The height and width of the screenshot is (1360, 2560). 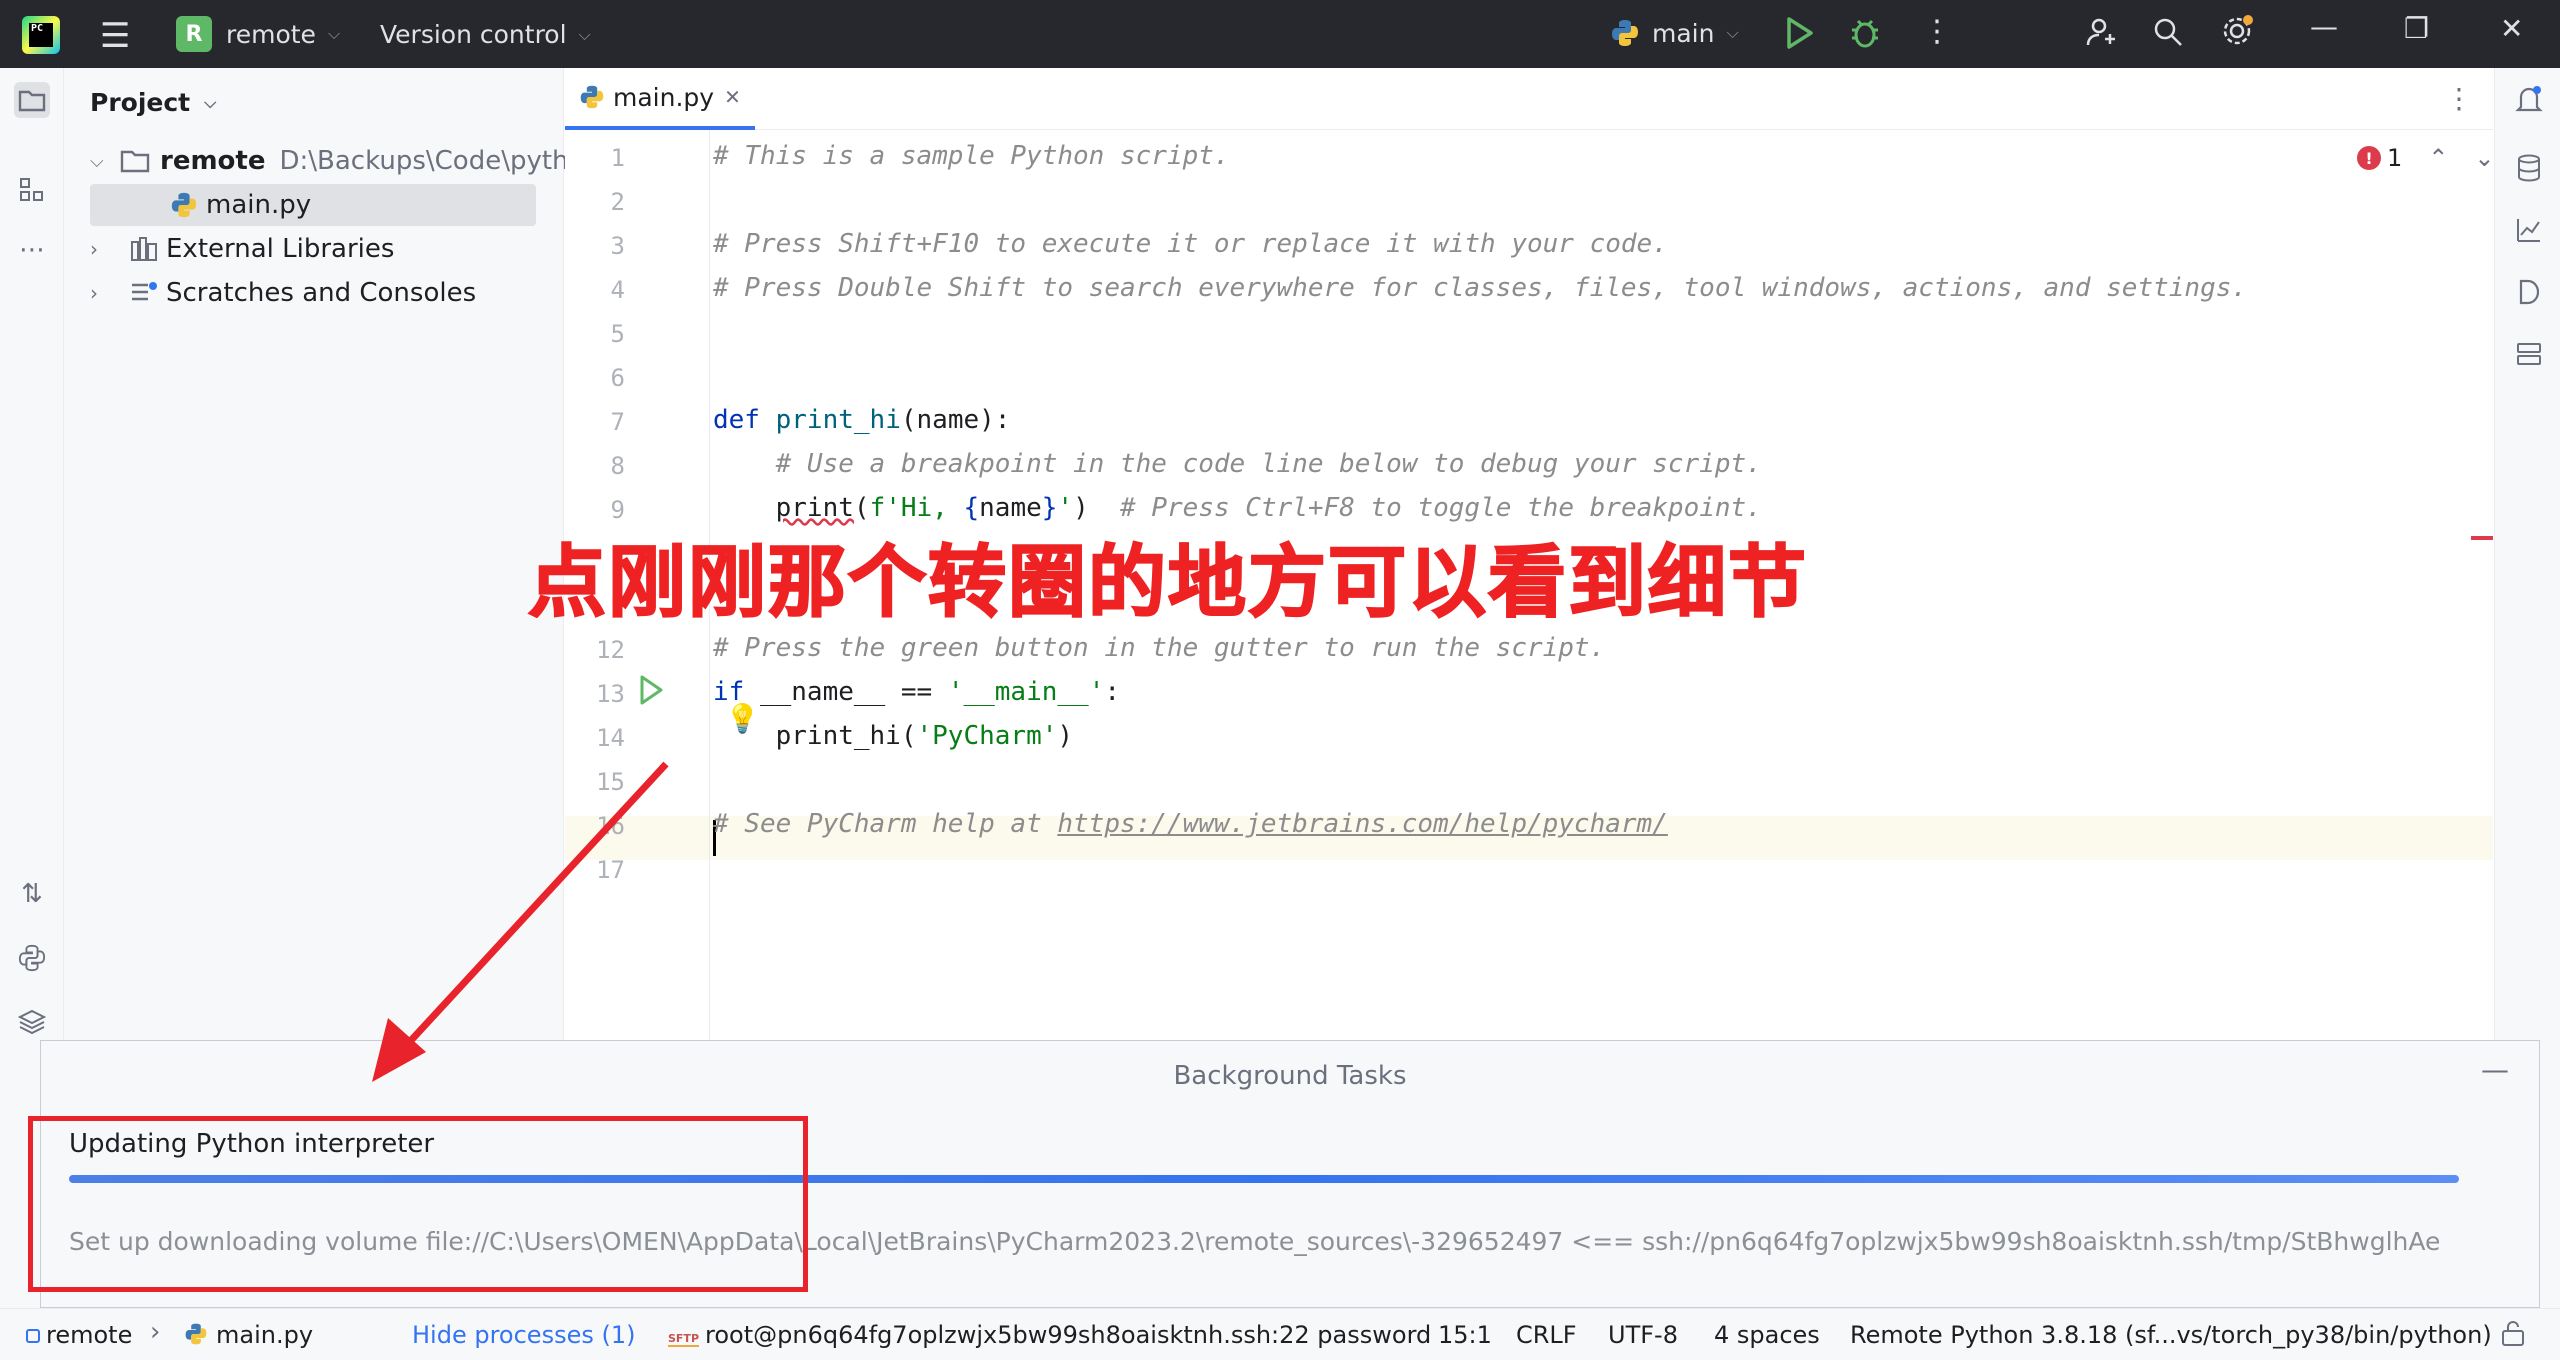 What do you see at coordinates (1290, 1076) in the screenshot?
I see `background-tasks-title: Background Tasks` at bounding box center [1290, 1076].